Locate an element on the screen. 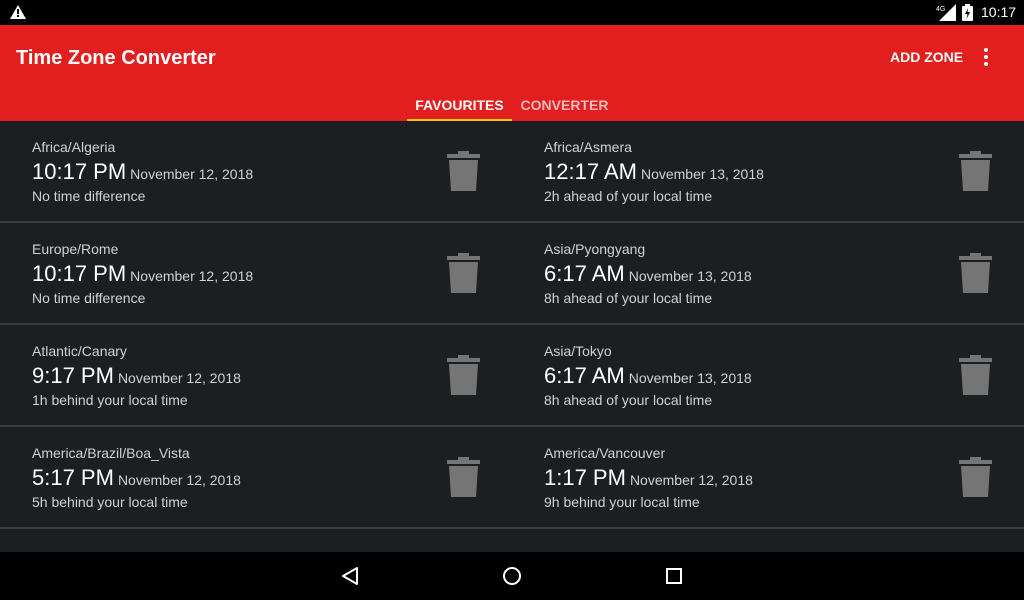 This screenshot has height=600, width=1024. home-icon is located at coordinates (512, 576).